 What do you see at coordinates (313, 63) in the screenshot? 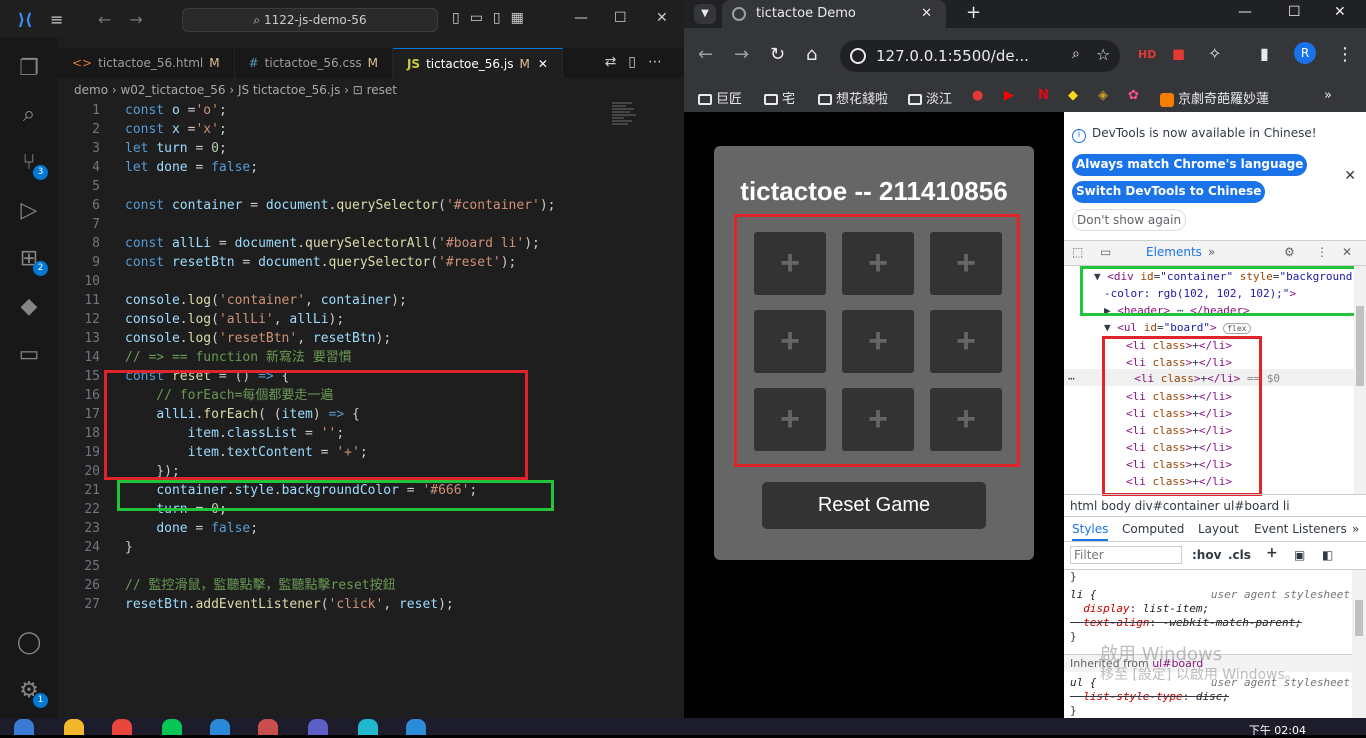
I see `tab-css: # tictactoe_56.css M` at bounding box center [313, 63].